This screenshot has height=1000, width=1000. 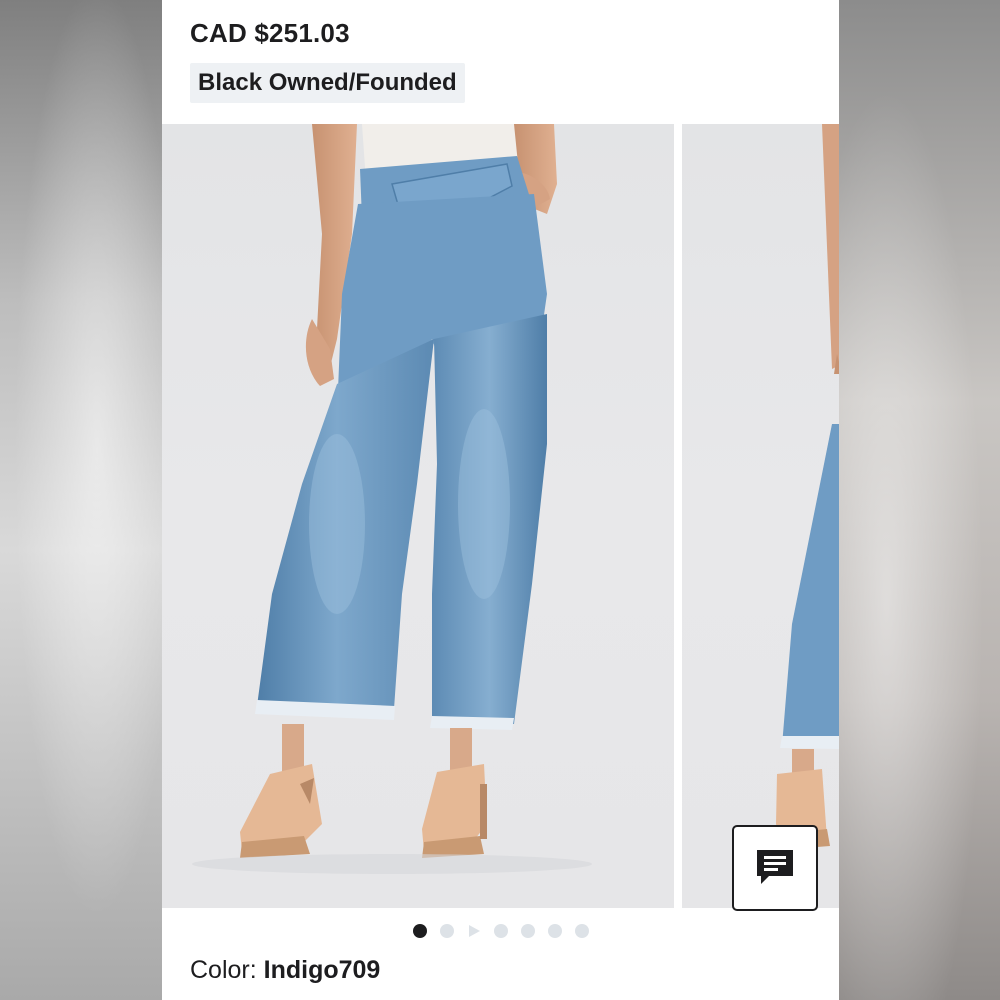 I want to click on product-price: CAD $251.03, so click(x=270, y=33).